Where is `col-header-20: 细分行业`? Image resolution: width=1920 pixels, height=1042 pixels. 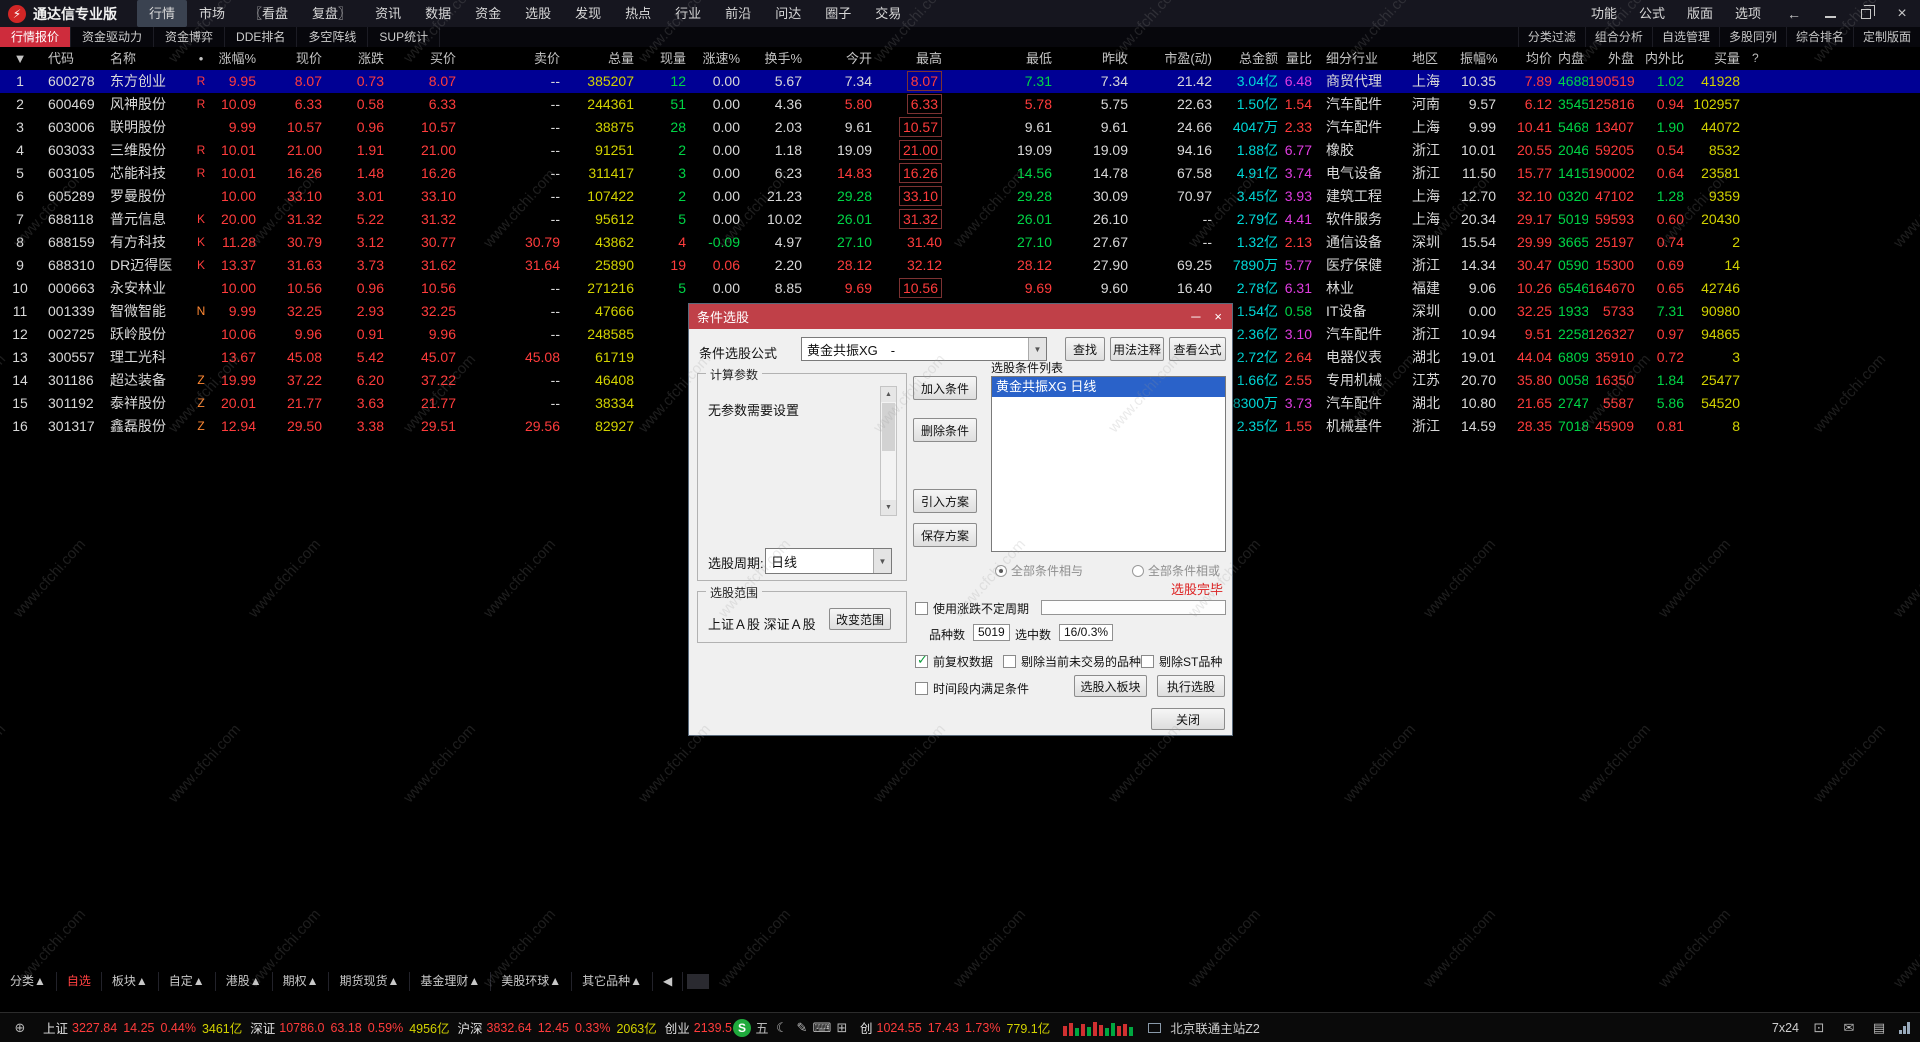
col-header-20: 细分行业 is located at coordinates (1361, 58).